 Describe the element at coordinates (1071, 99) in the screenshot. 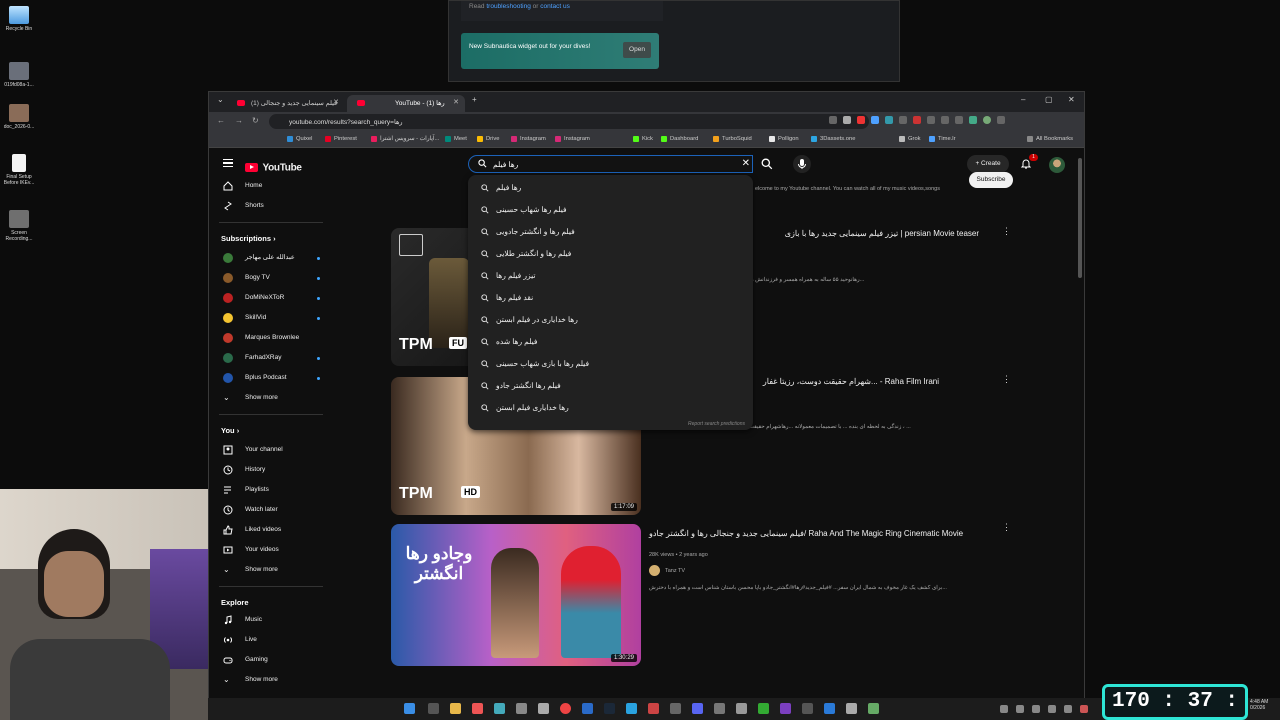

I see `close-window-icon: ✕` at that location.